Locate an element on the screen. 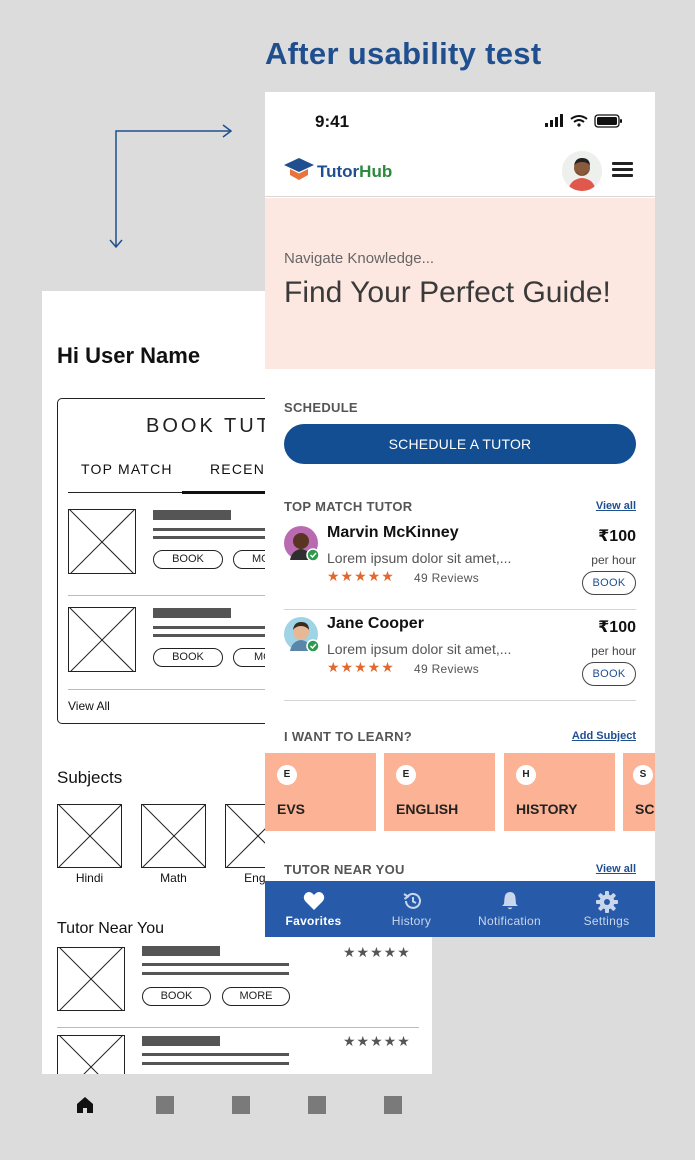 The height and width of the screenshot is (1160, 695). tab-history: History is located at coordinates (411, 909).